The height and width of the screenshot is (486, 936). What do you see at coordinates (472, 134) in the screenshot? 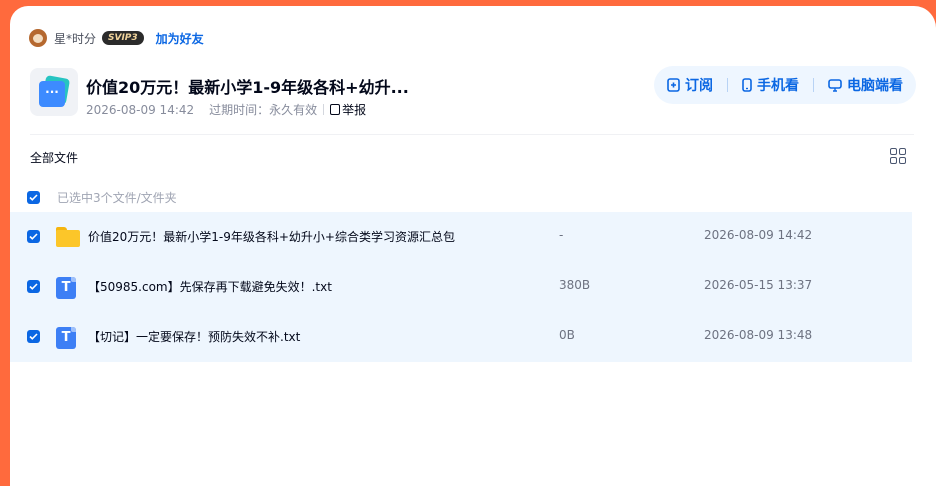
I see `header-divider` at bounding box center [472, 134].